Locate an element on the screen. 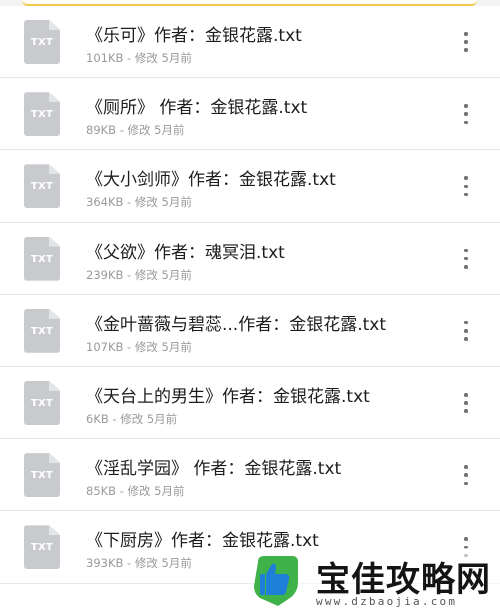 Image resolution: width=500 pixels, height=614 pixels. file-meta: 89KB - 修改 5月前 is located at coordinates (135, 130).